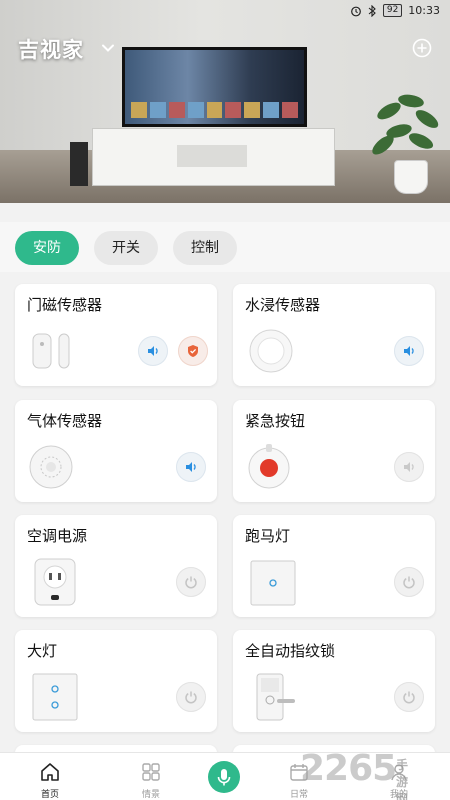  I want to click on grid-icon, so click(151, 772).